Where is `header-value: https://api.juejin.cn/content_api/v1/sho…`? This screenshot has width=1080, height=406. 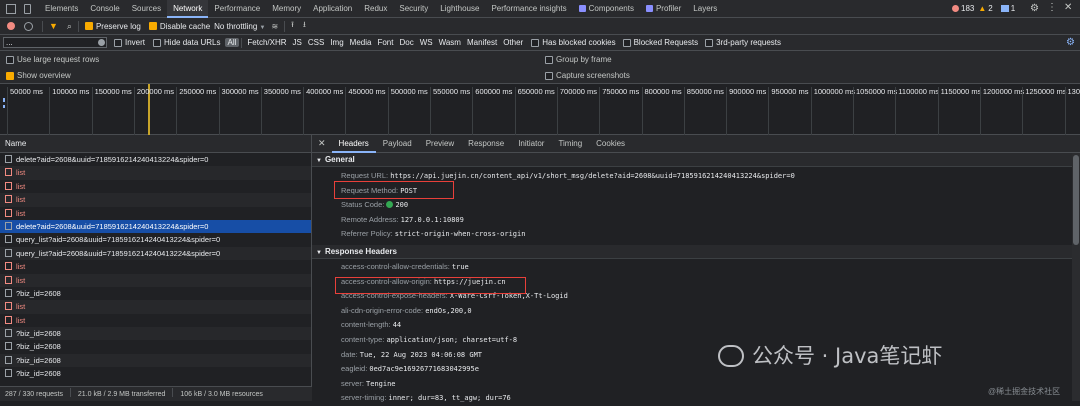
header-value: https://api.juejin.cn/content_api/v1/sho… is located at coordinates (592, 176).